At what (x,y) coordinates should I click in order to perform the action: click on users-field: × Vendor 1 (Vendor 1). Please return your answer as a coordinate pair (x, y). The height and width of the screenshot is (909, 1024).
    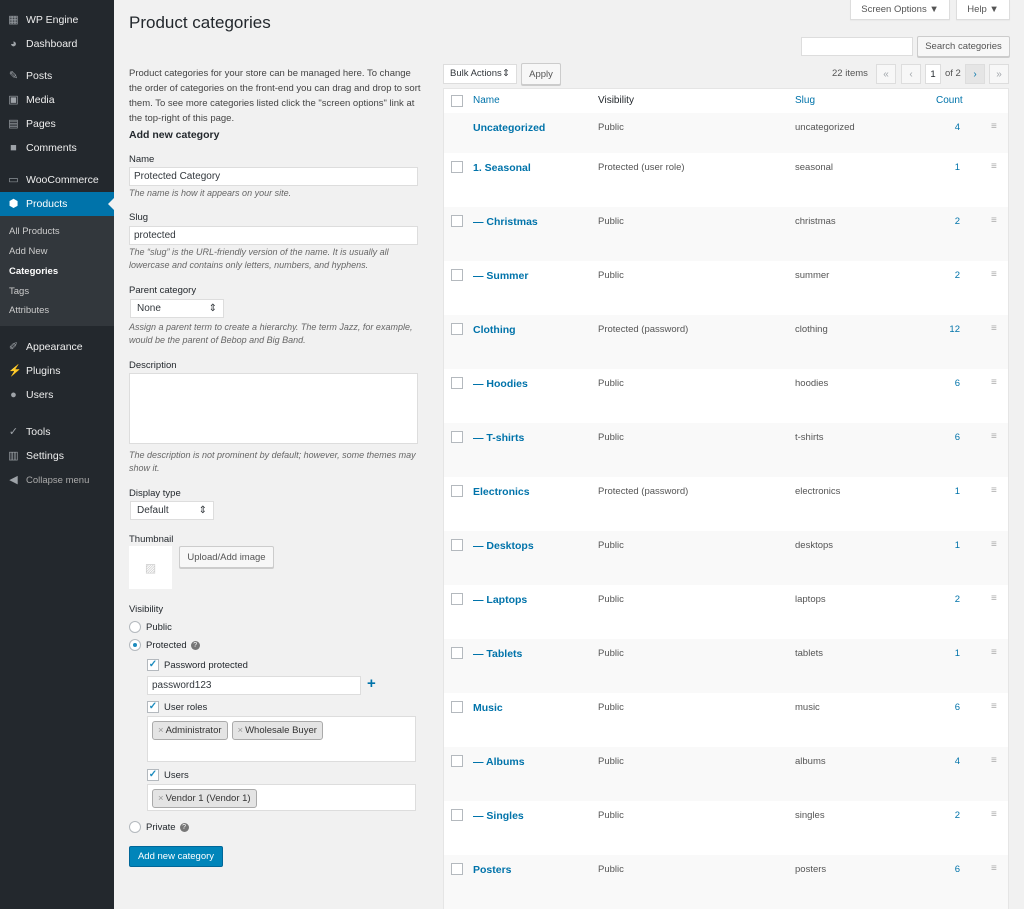
    Looking at the image, I should click on (281, 797).